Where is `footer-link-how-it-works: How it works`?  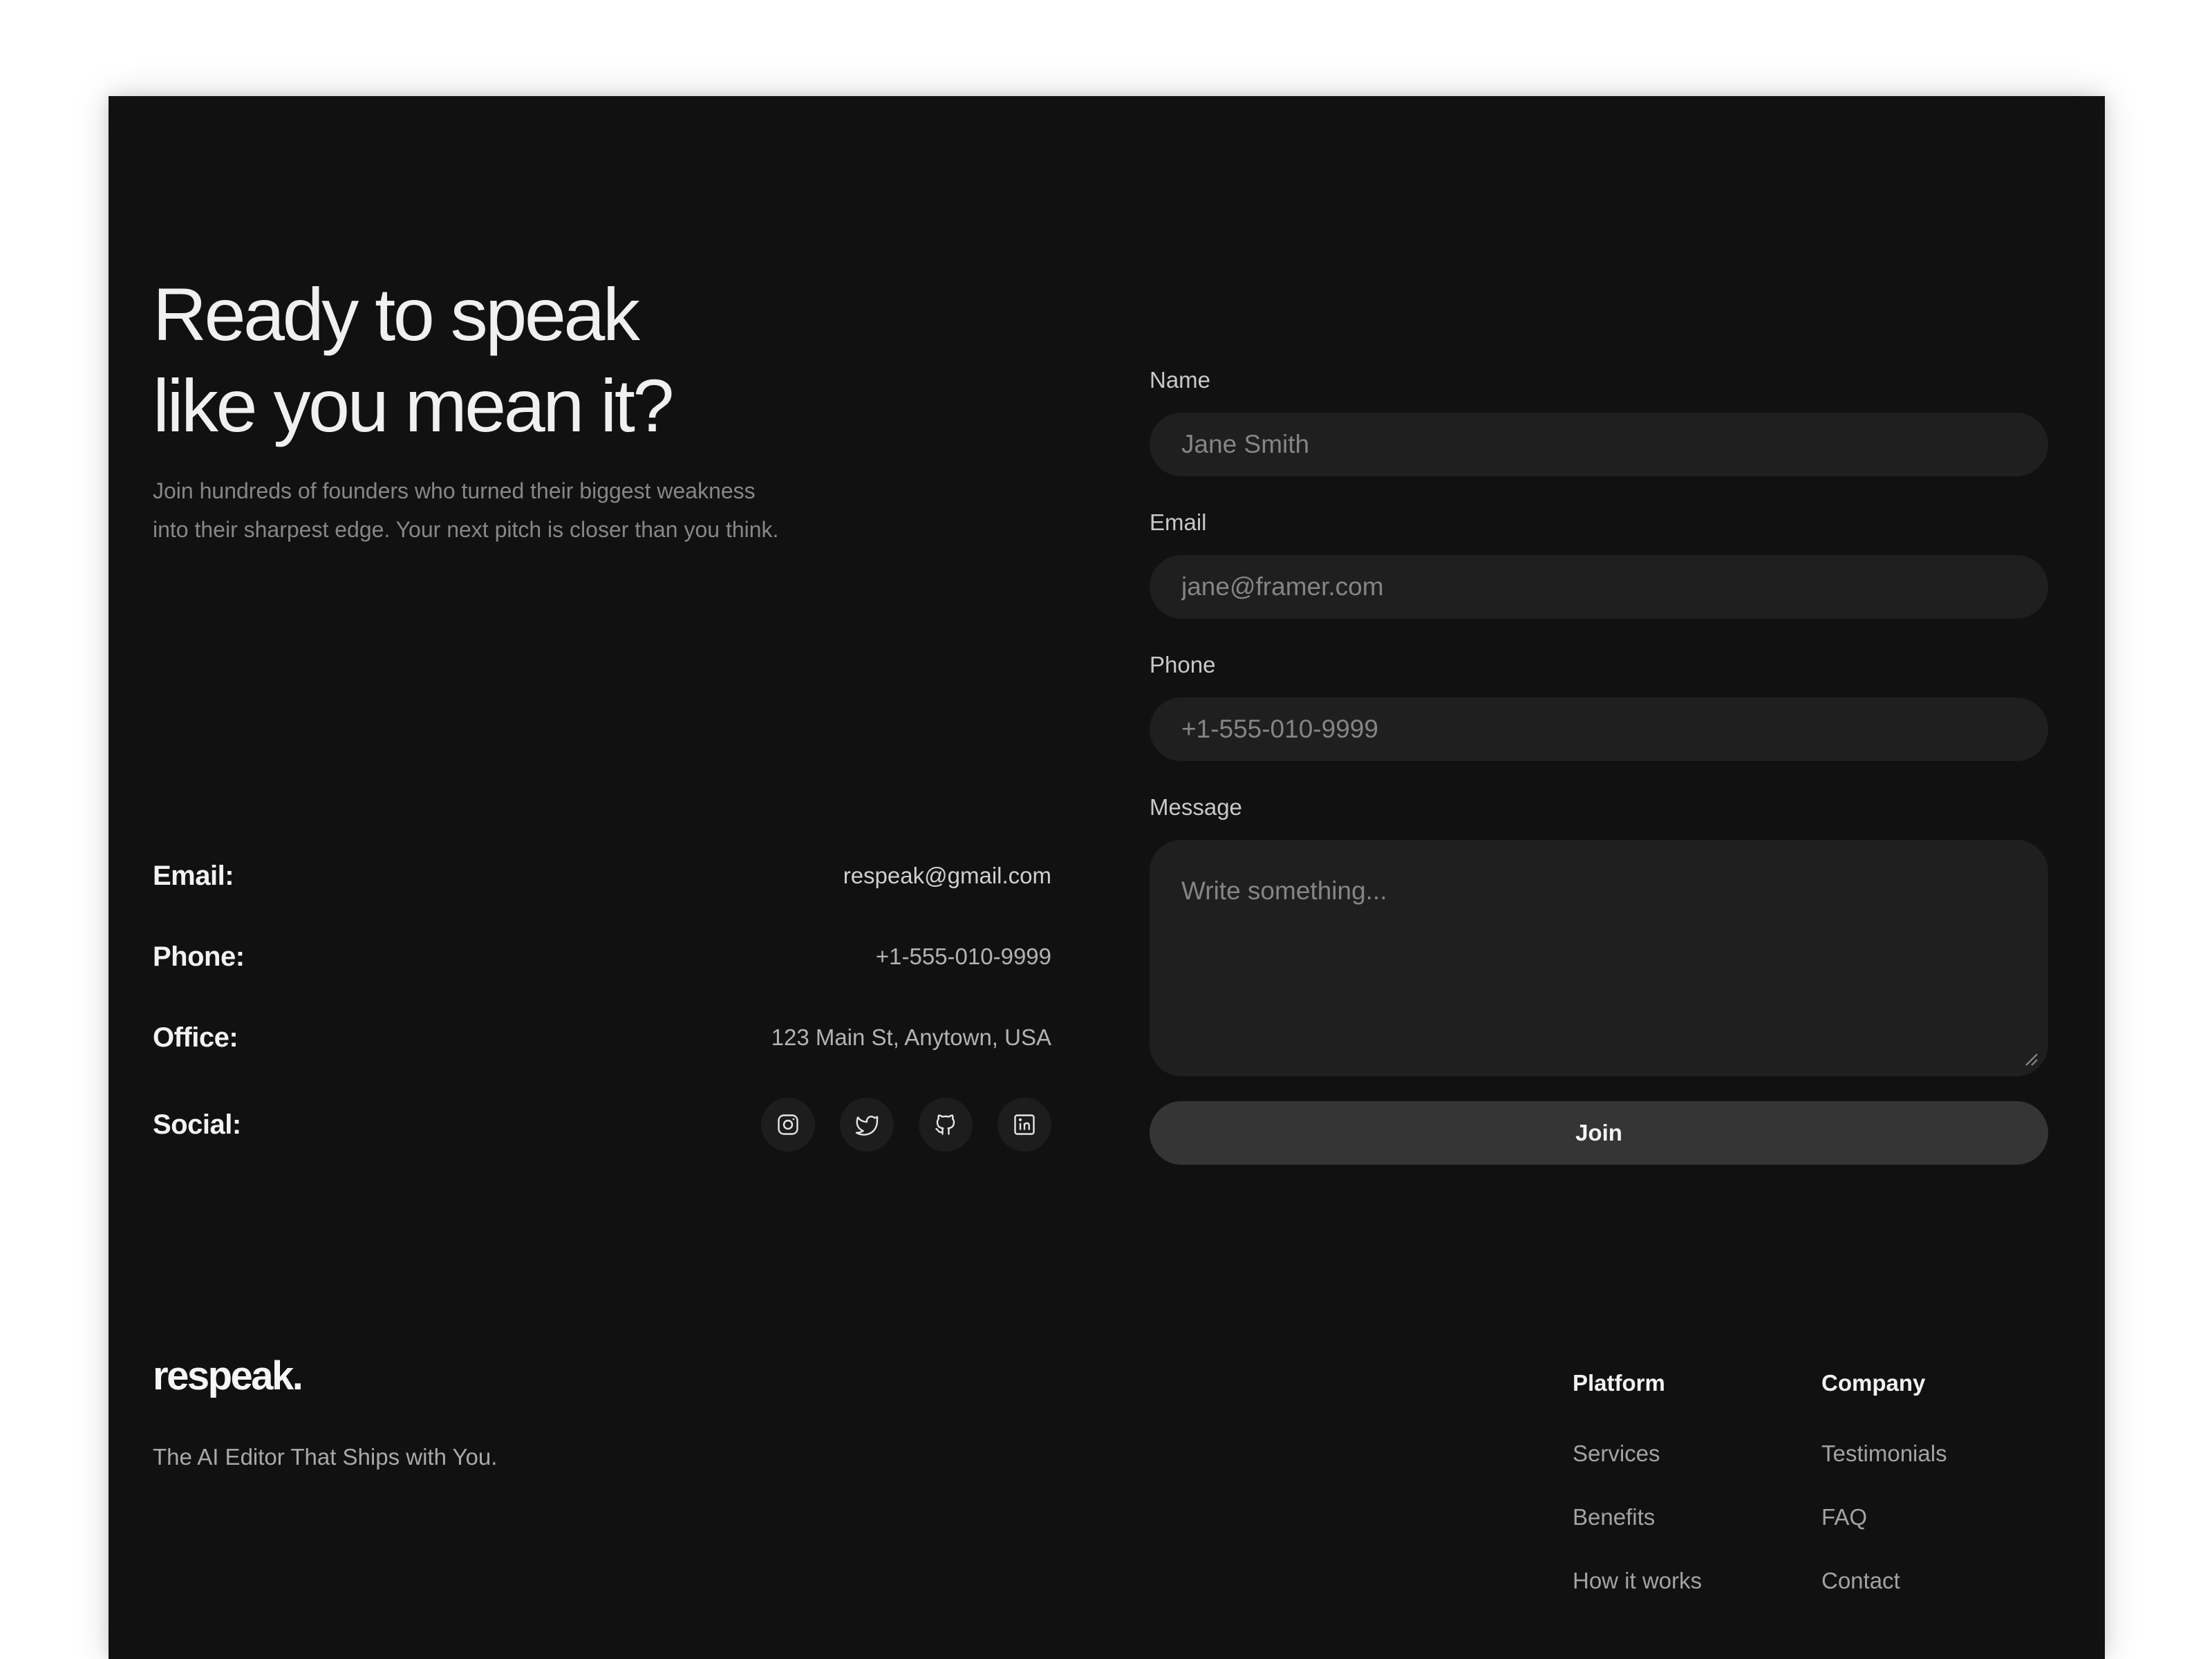
footer-link-how-it-works: How it works is located at coordinates (1638, 1581).